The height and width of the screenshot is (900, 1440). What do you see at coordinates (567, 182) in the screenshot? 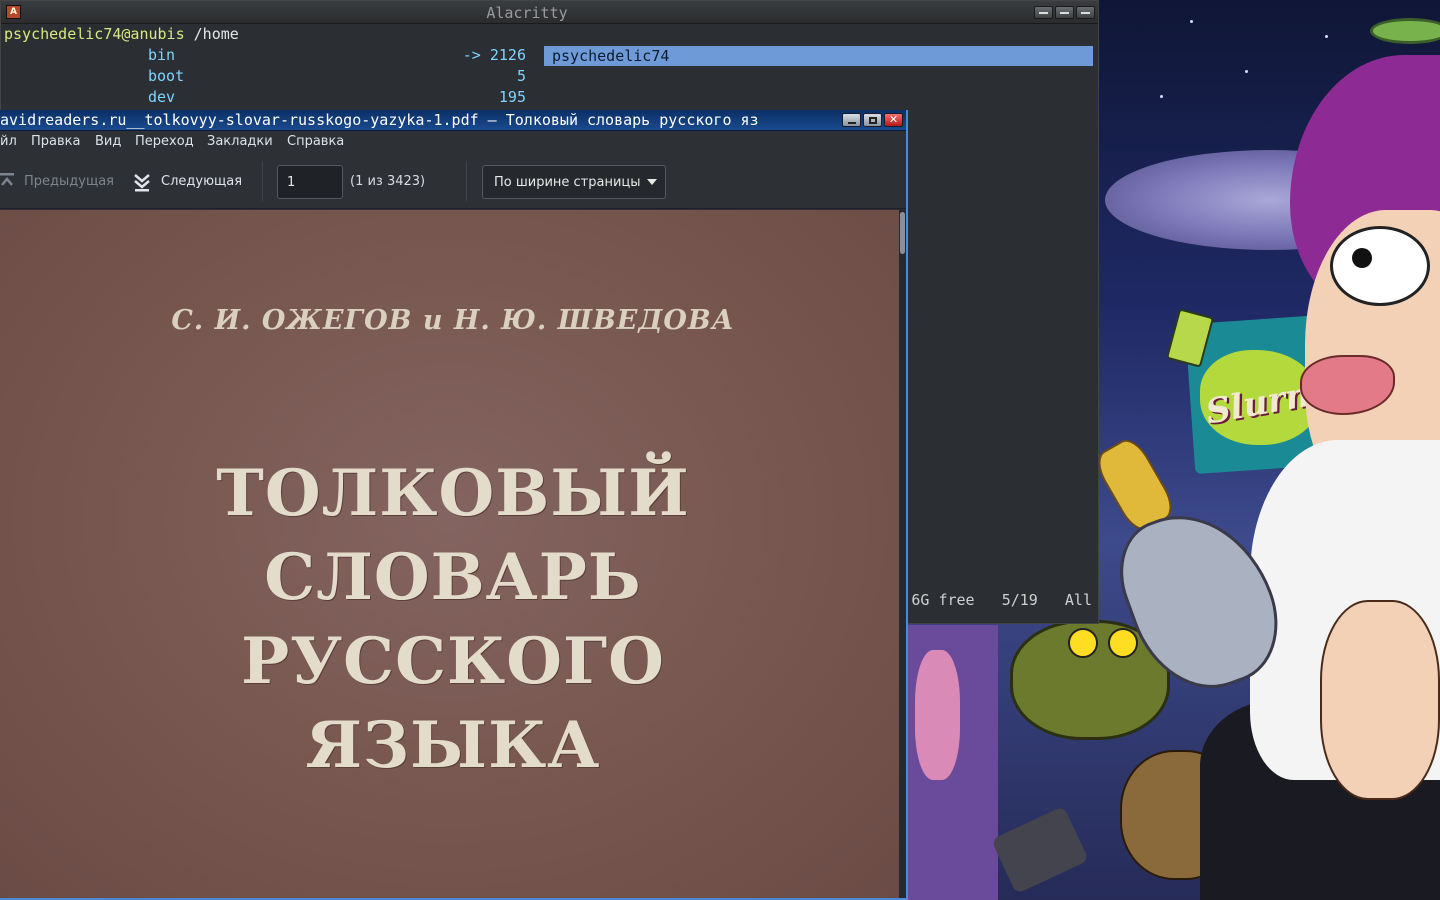
I see `zoom-select-value: По ширине страницы` at bounding box center [567, 182].